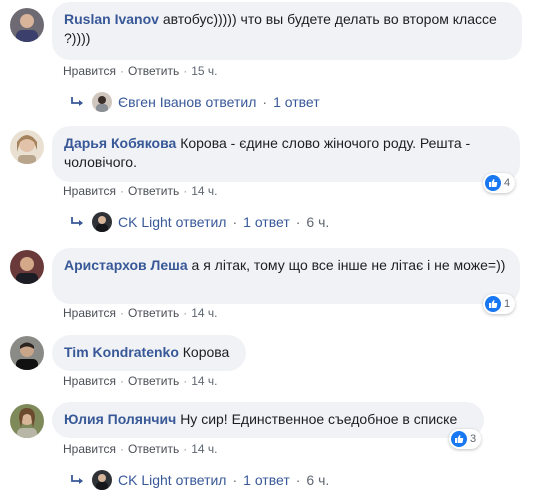  I want to click on comment-author: Дарья Кобякова, so click(120, 143).